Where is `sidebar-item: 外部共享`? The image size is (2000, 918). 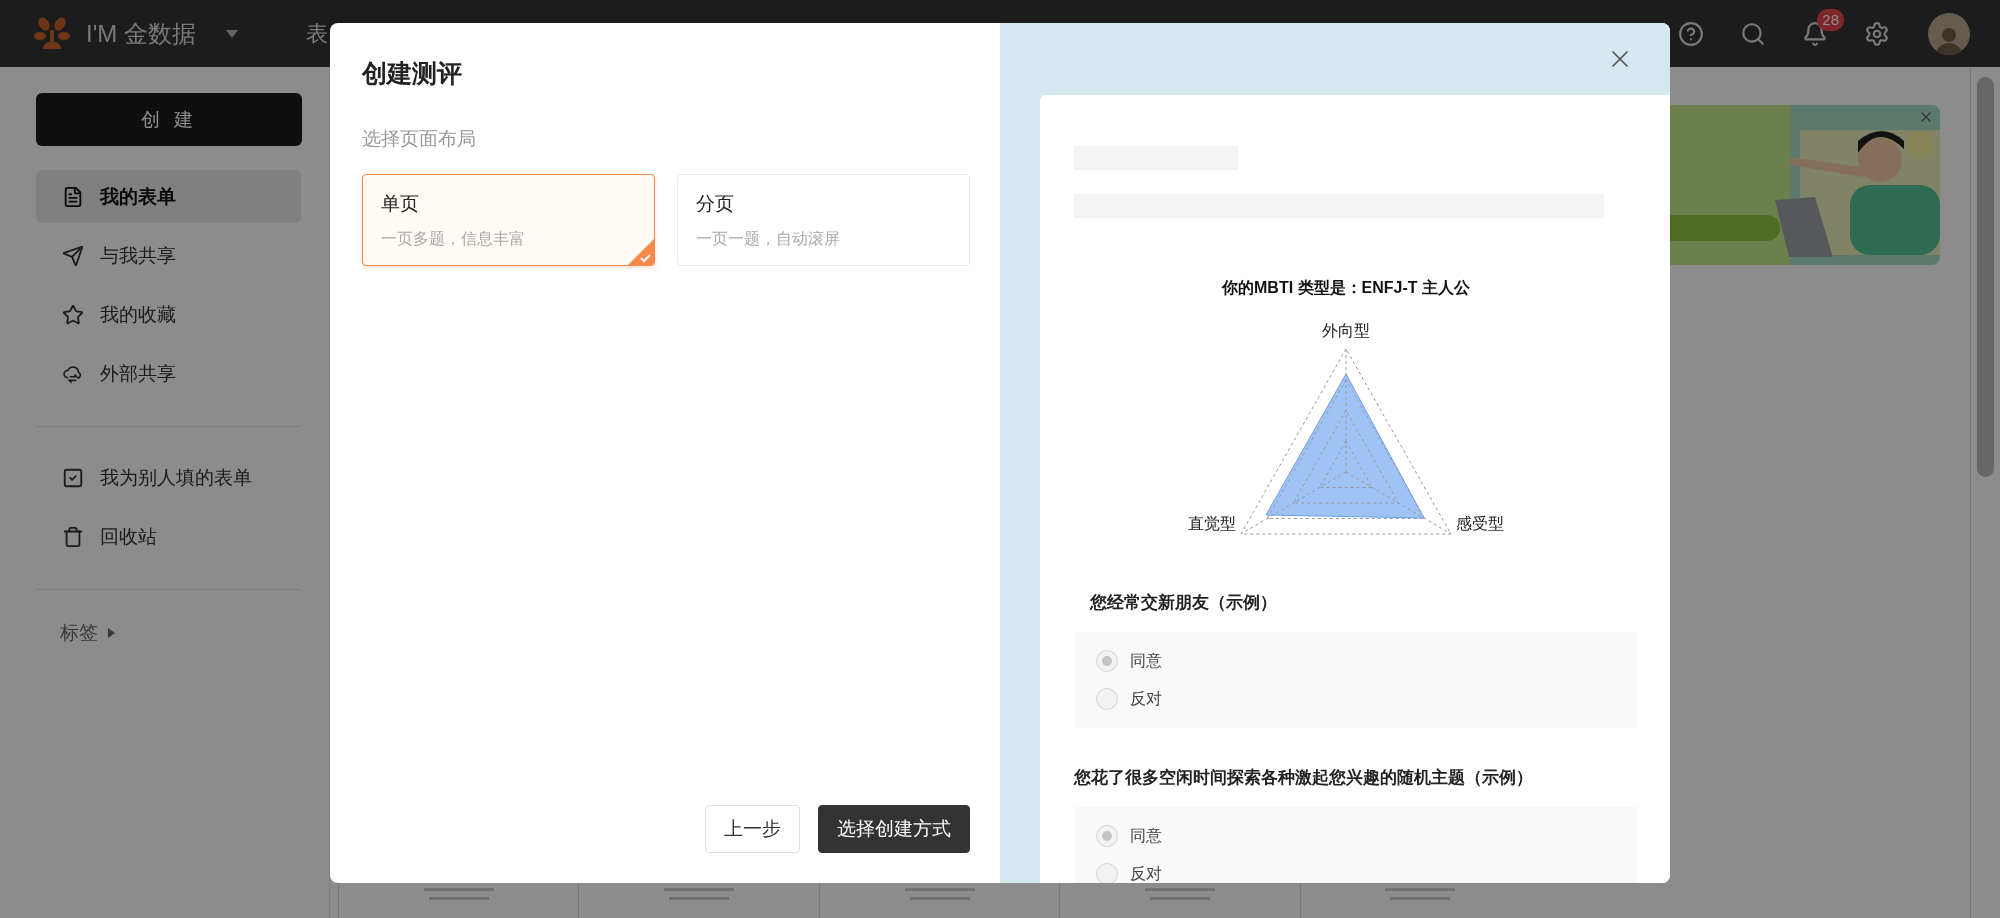
sidebar-item: 外部共享 is located at coordinates (168, 373).